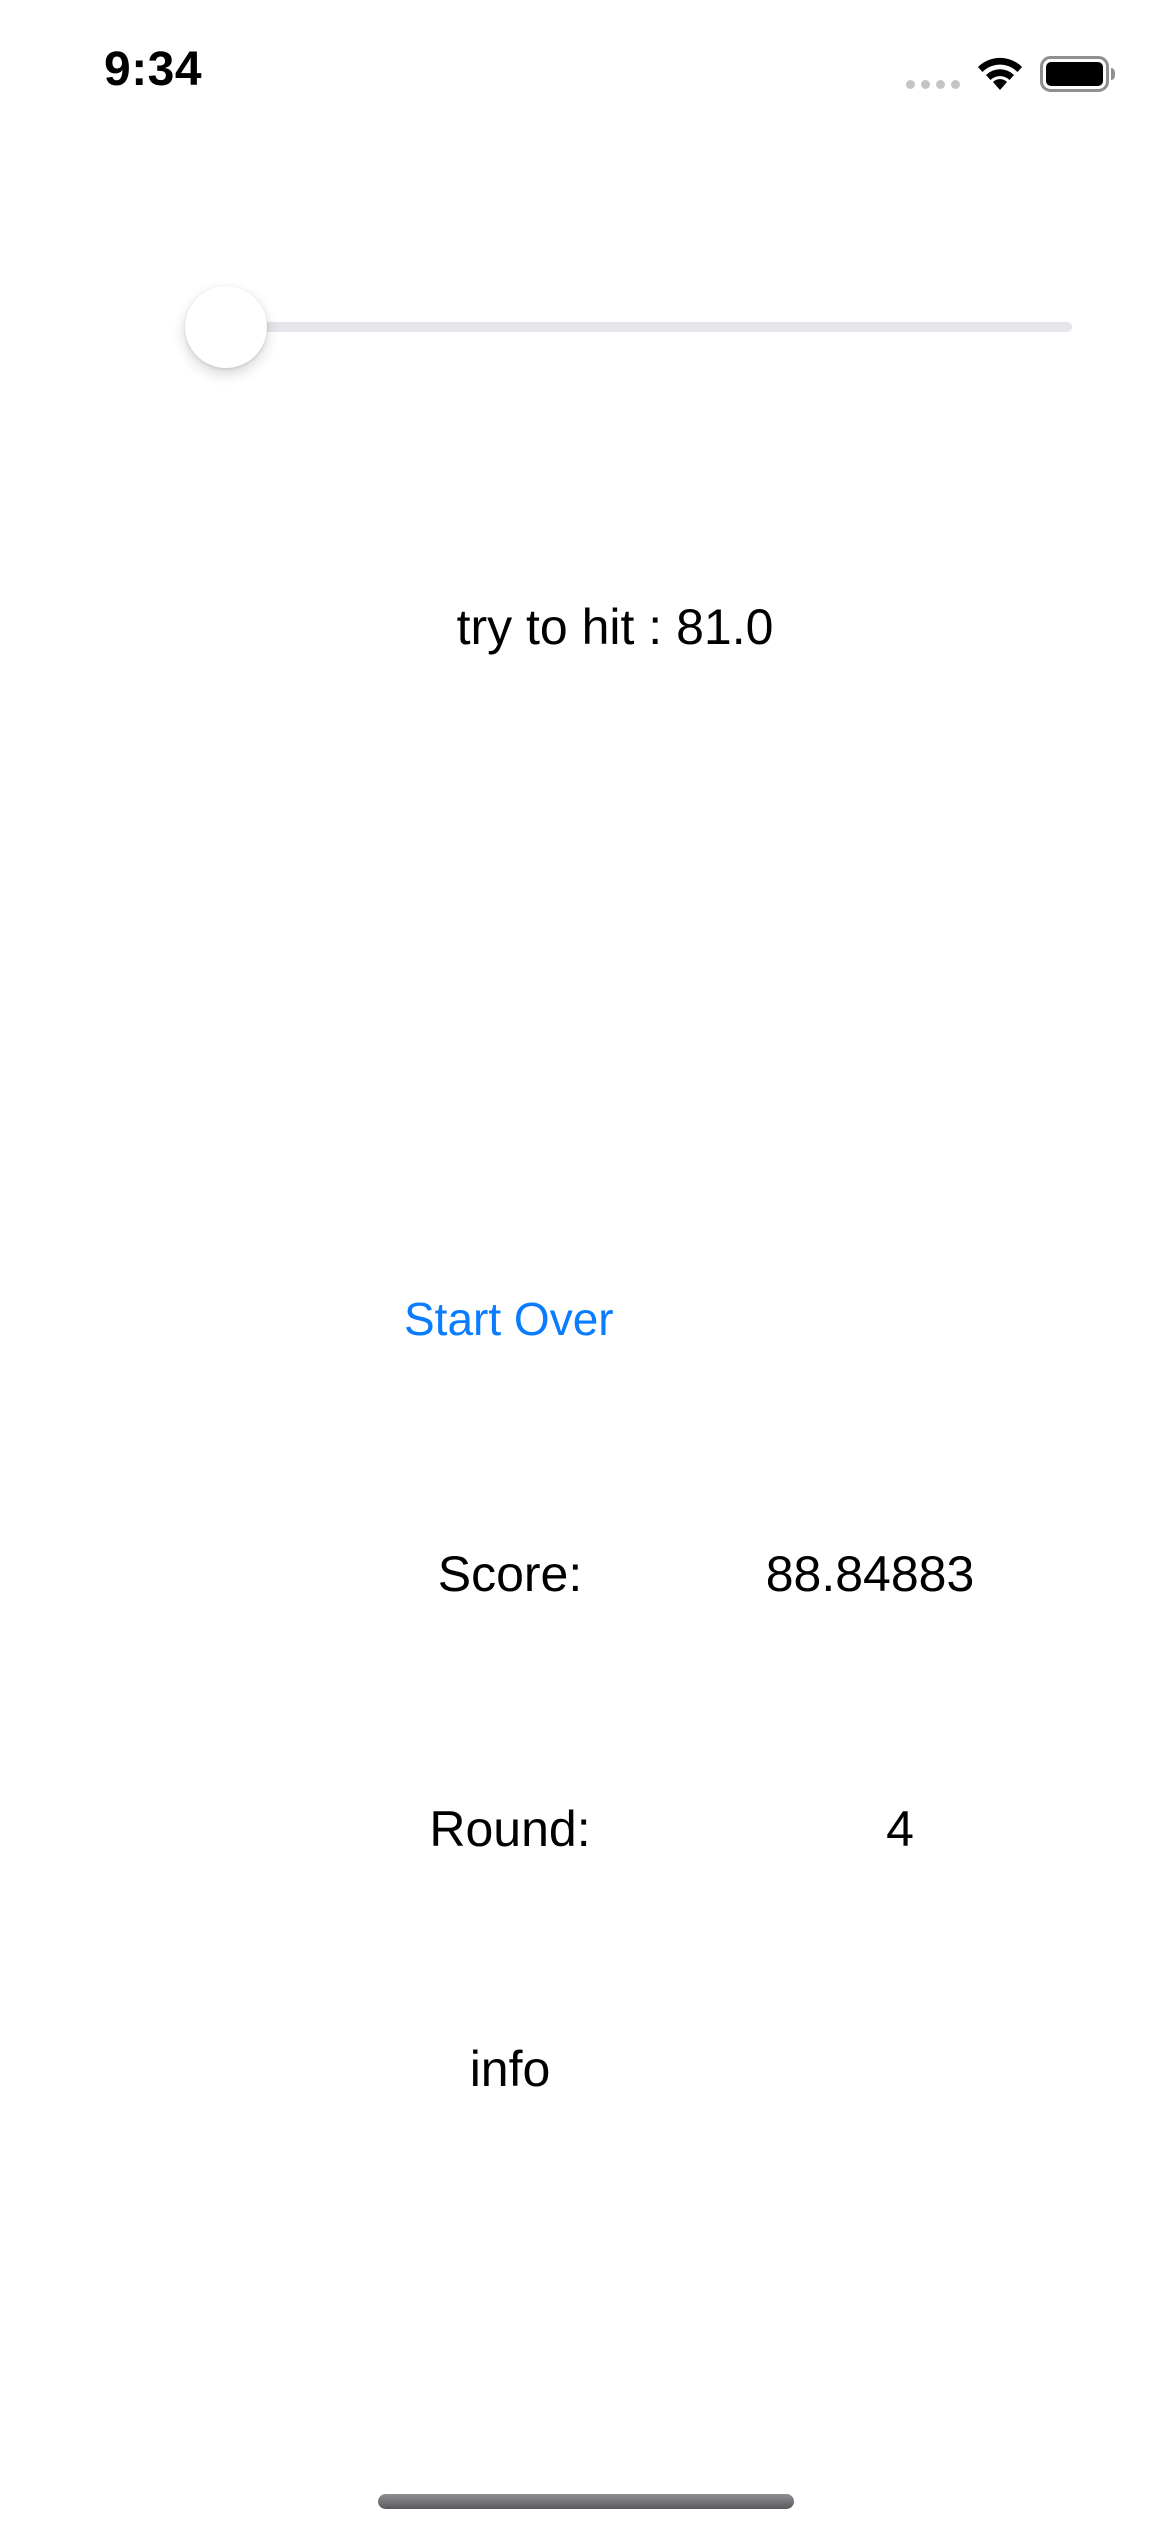 The width and height of the screenshot is (1170, 2532). What do you see at coordinates (510, 1829) in the screenshot?
I see `round-label: Round:` at bounding box center [510, 1829].